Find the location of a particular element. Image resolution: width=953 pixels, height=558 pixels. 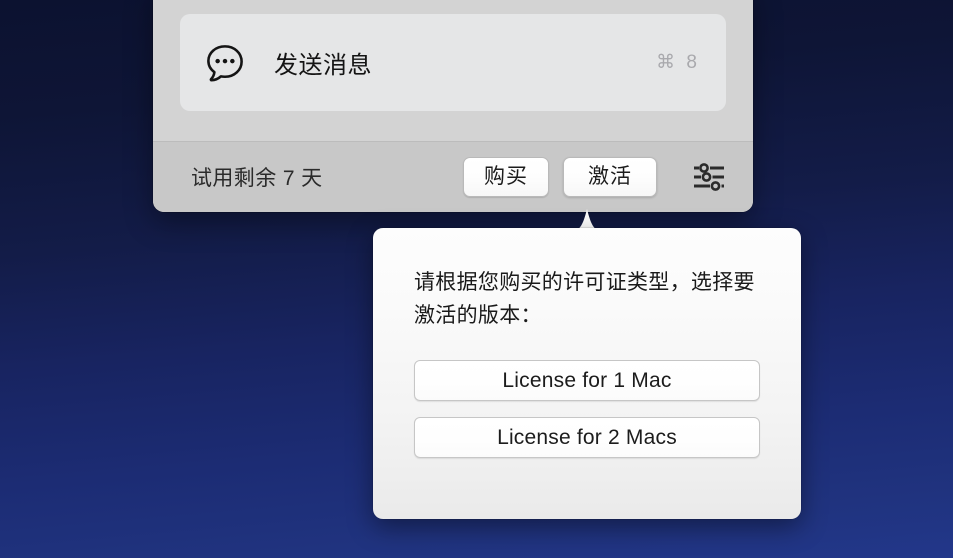

menu-item-label: 发送消息 is located at coordinates (323, 65).